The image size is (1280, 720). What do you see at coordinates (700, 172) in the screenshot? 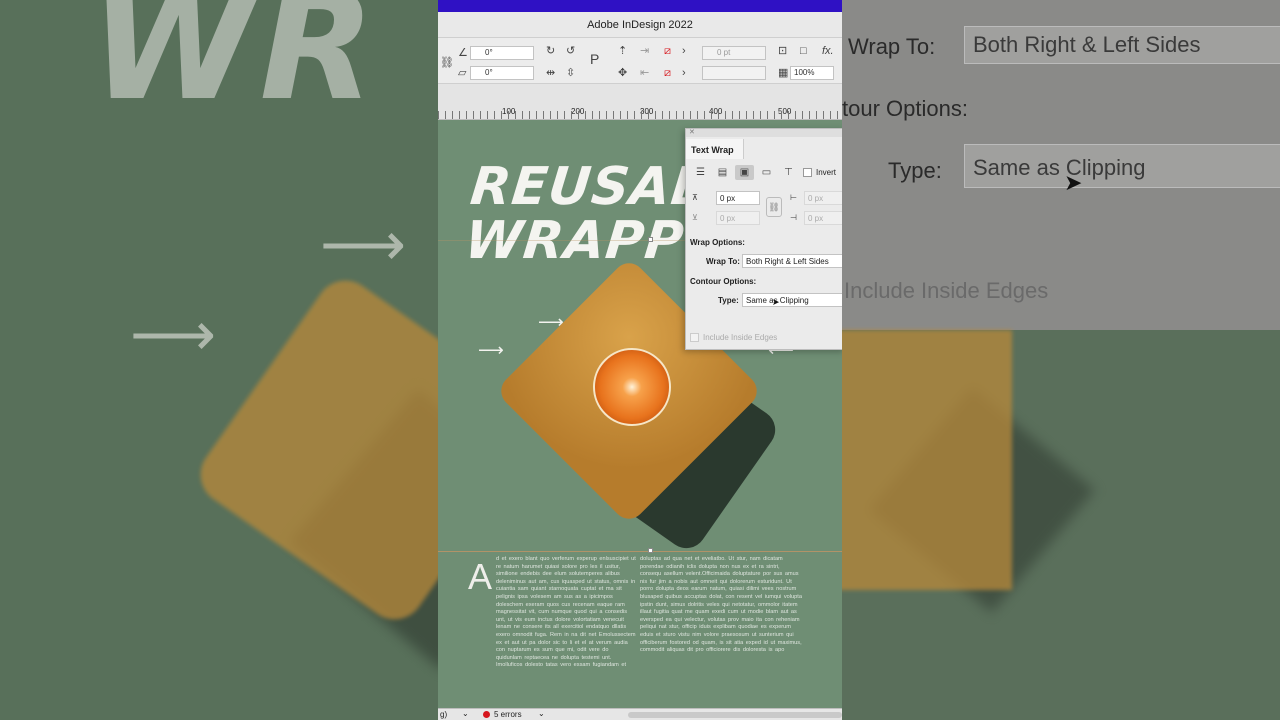
I see `no-wrap-icon: ☰` at bounding box center [700, 172].